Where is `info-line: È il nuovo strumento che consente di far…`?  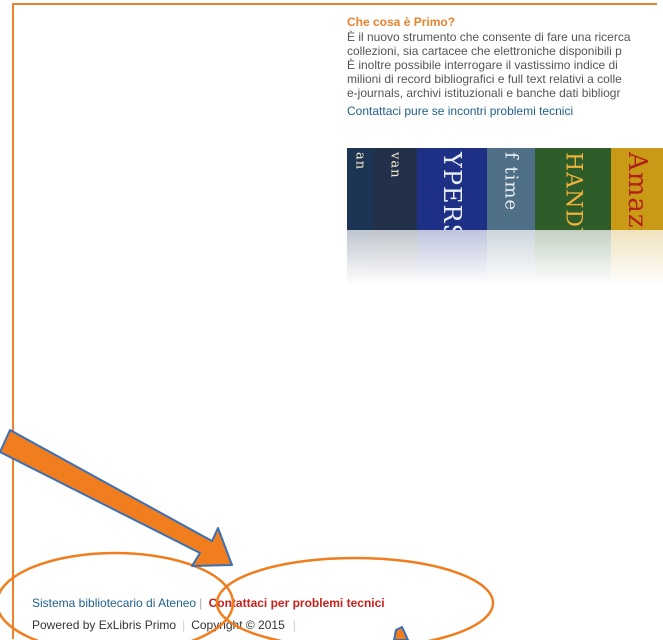
info-line: È il nuovo strumento che consente di far… is located at coordinates (489, 37).